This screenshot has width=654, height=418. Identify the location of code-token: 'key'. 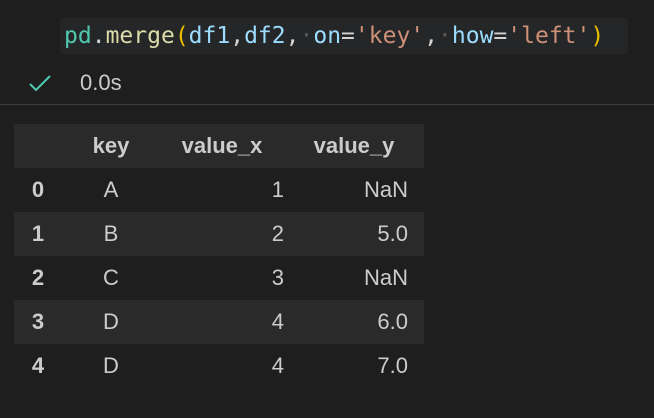
(389, 36).